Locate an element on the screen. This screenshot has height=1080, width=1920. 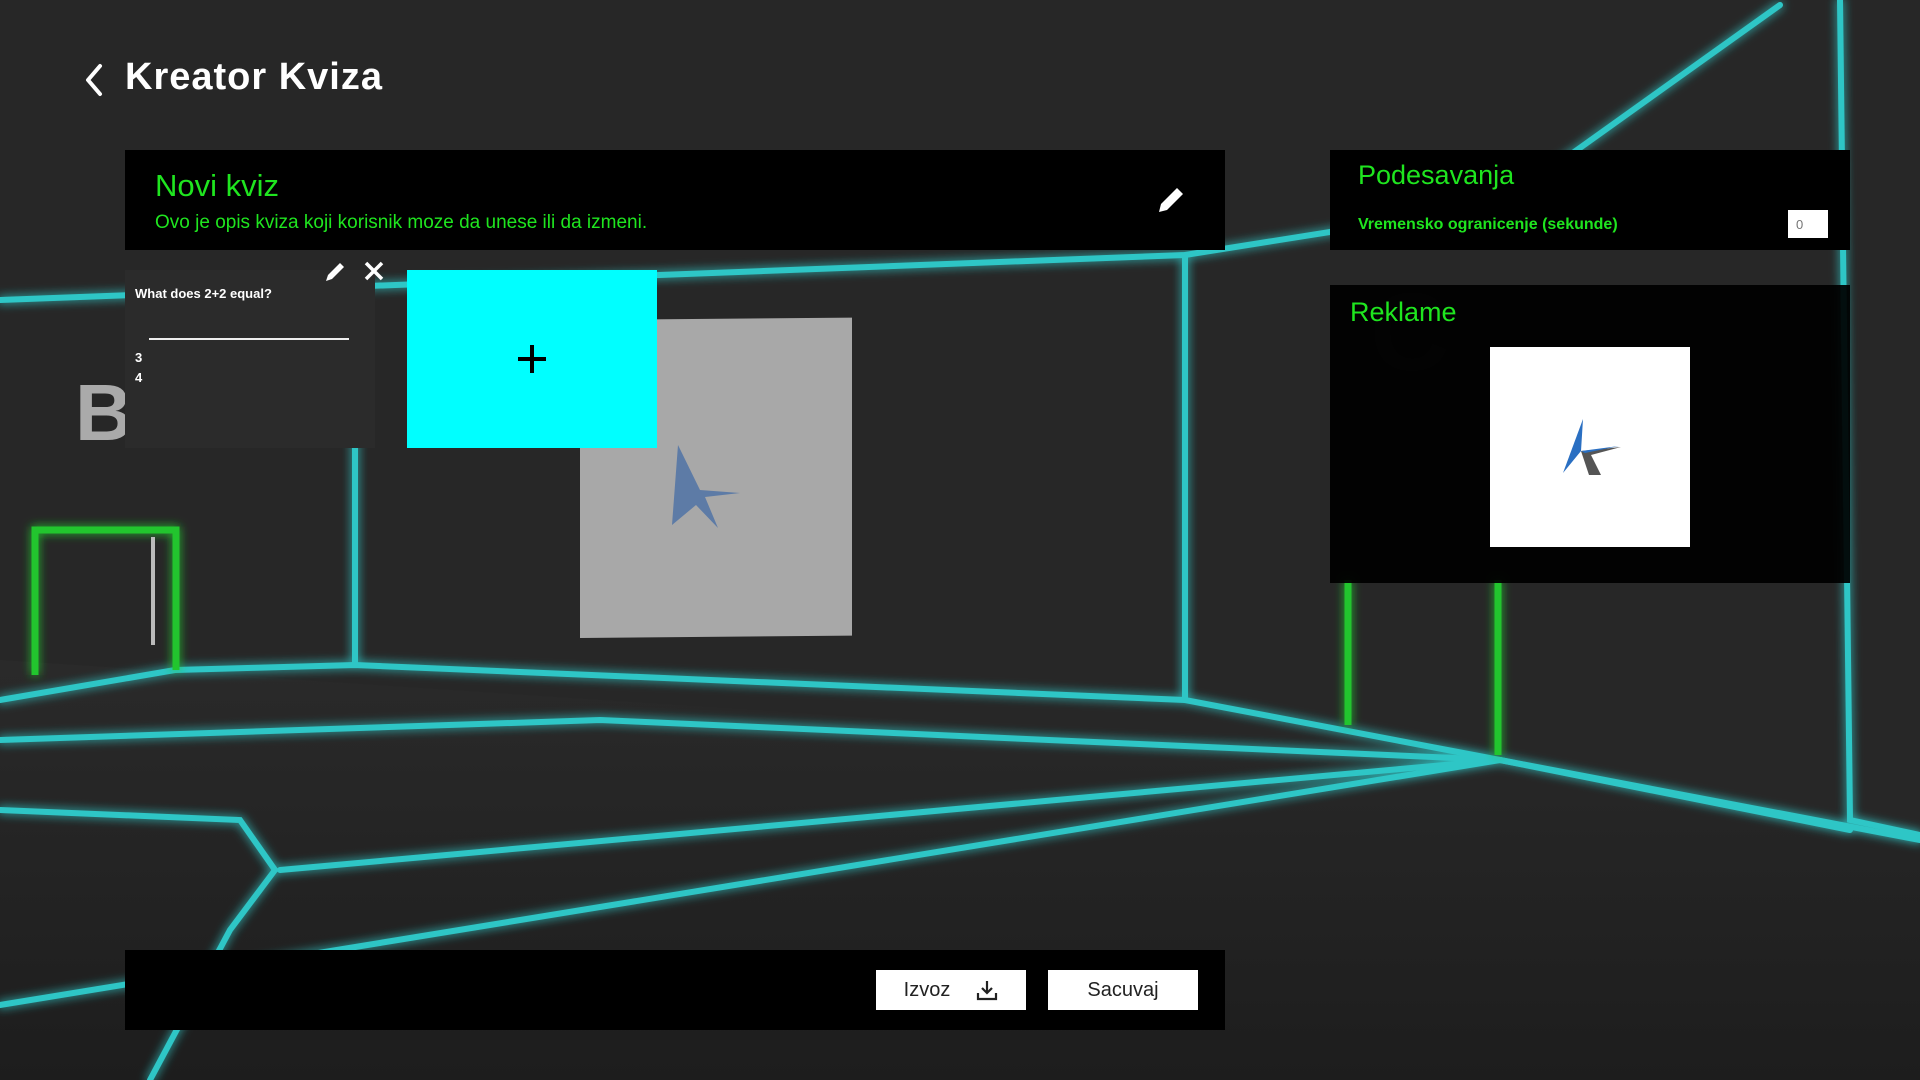
question-card: What does 2+2 equal? 3 4 is located at coordinates (254, 354).